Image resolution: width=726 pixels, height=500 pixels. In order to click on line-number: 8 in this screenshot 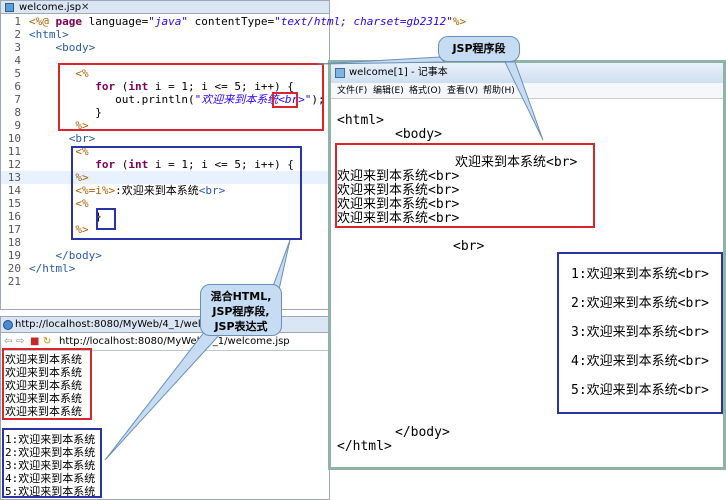, I will do `click(17, 112)`.